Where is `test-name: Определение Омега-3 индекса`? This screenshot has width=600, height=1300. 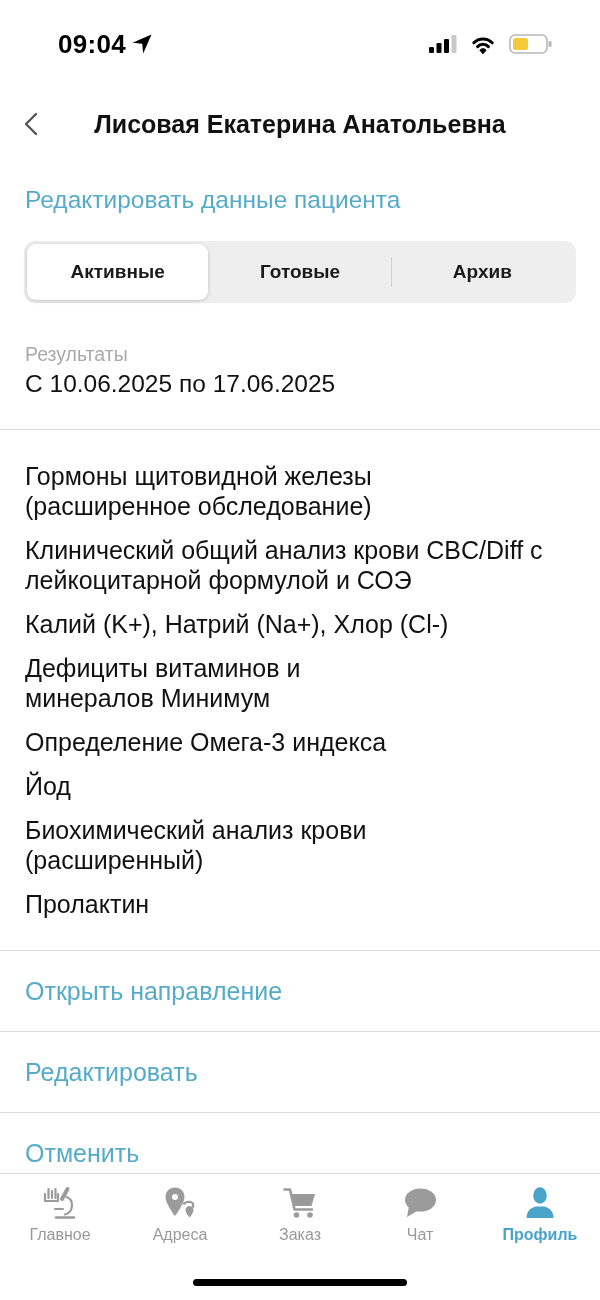 test-name: Определение Омега-3 индекса is located at coordinates (206, 742).